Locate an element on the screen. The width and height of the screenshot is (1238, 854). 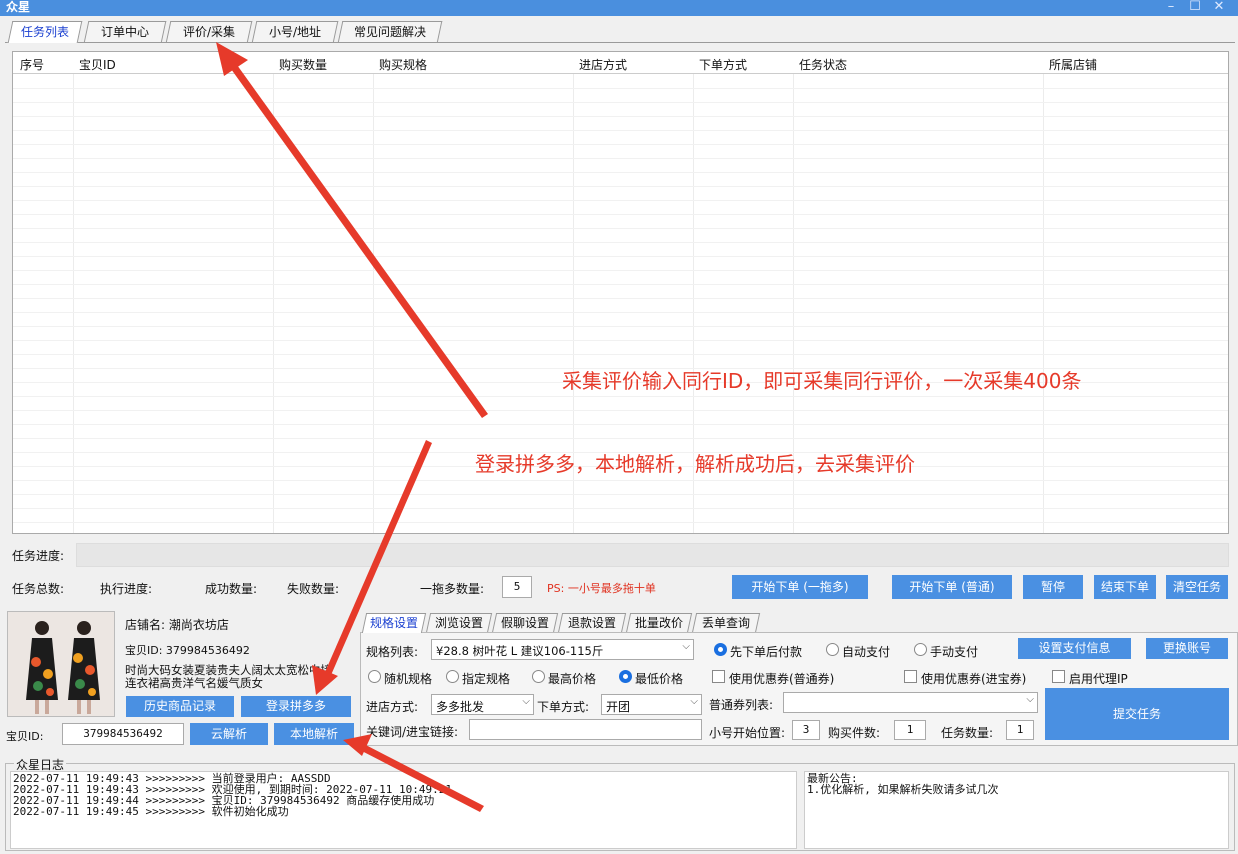
tab-spec-settings: 规格设置 is located at coordinates (394, 623).